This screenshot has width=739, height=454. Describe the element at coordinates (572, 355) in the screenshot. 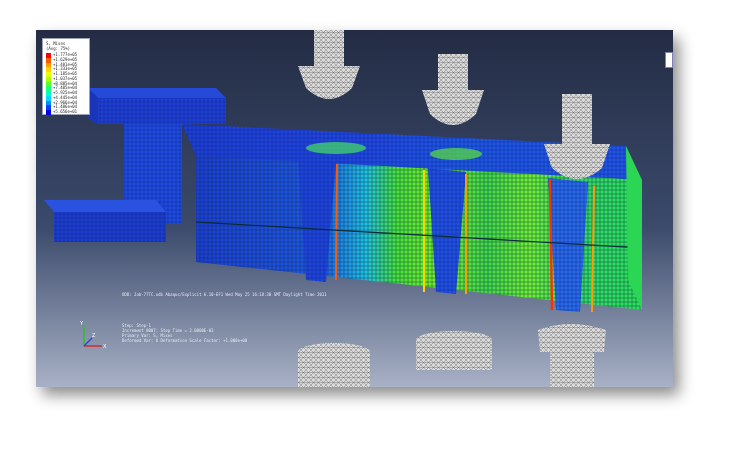

I see `lower-support-right` at that location.